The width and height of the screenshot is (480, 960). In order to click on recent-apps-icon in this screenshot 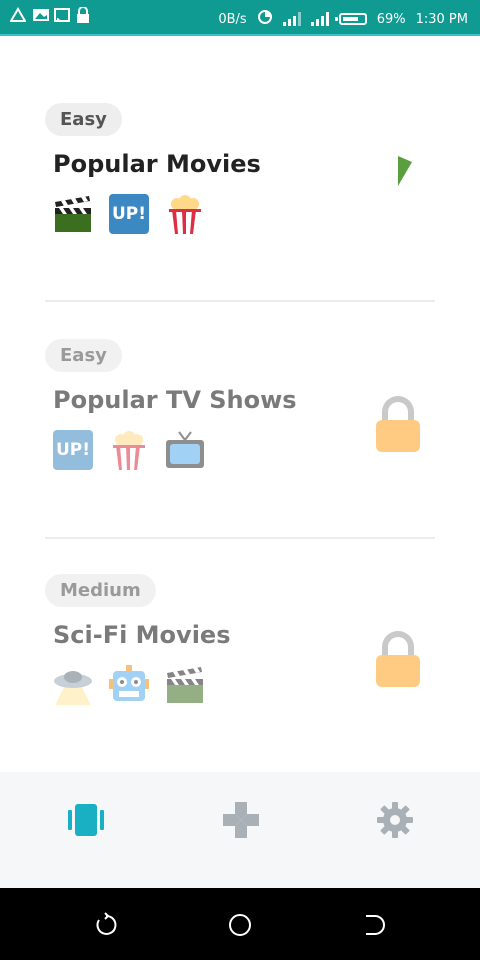, I will do `click(106, 923)`.